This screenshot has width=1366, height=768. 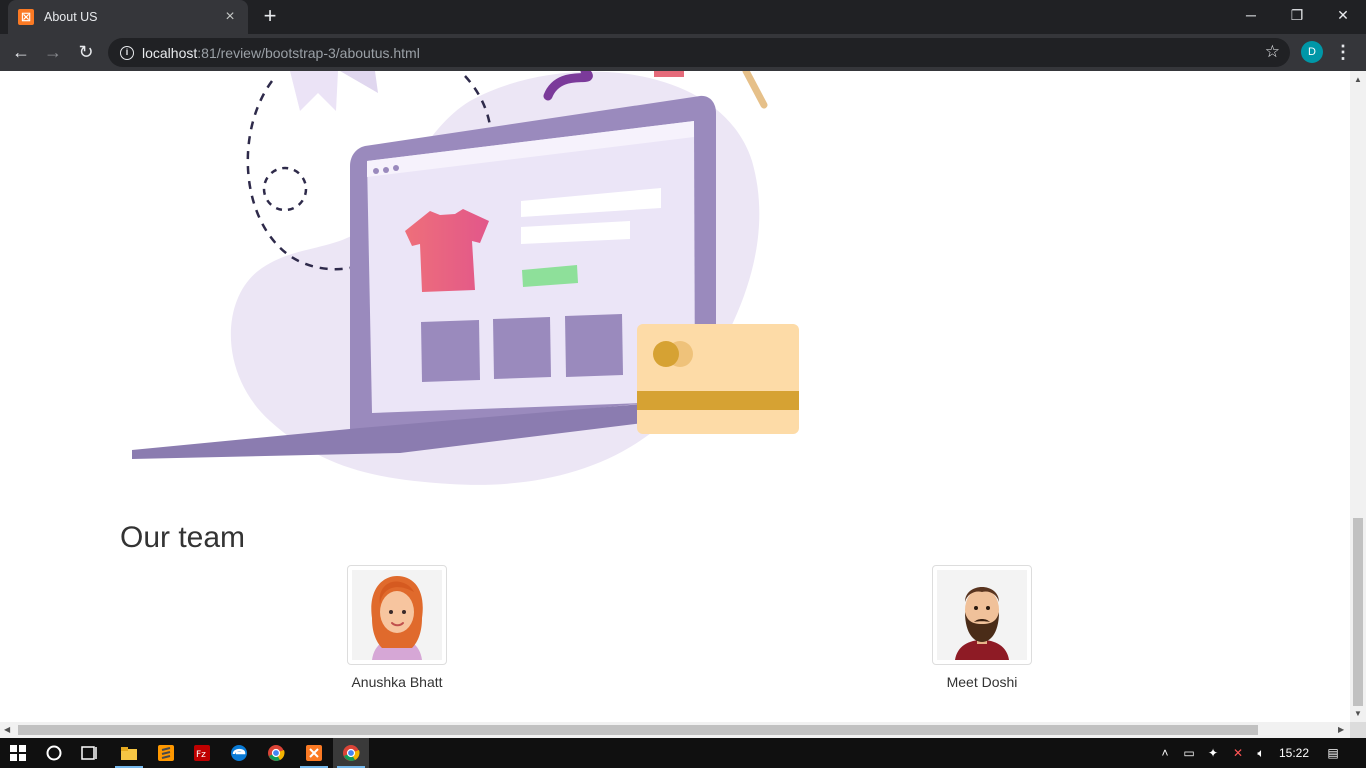 I want to click on team-member-card: Anushka Bhatt, so click(x=397, y=627).